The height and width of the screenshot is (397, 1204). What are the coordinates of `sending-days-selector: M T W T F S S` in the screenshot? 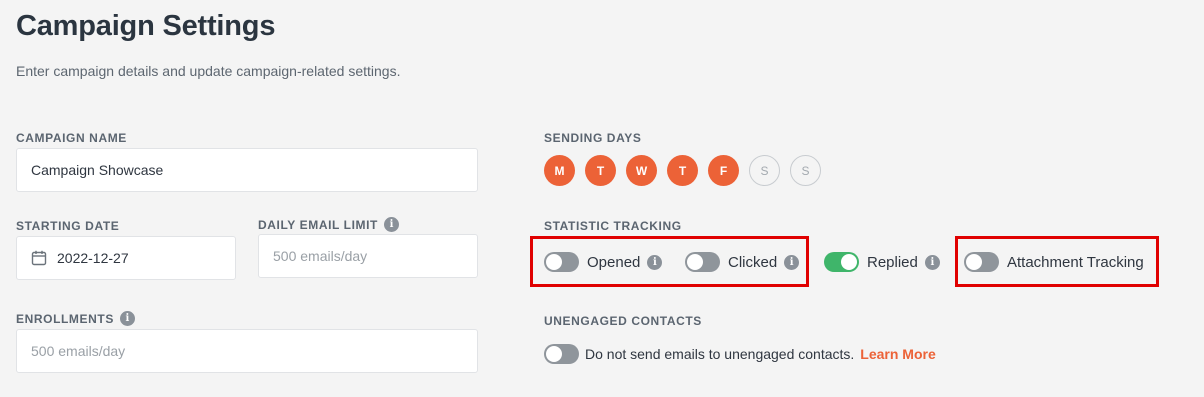 It's located at (682, 170).